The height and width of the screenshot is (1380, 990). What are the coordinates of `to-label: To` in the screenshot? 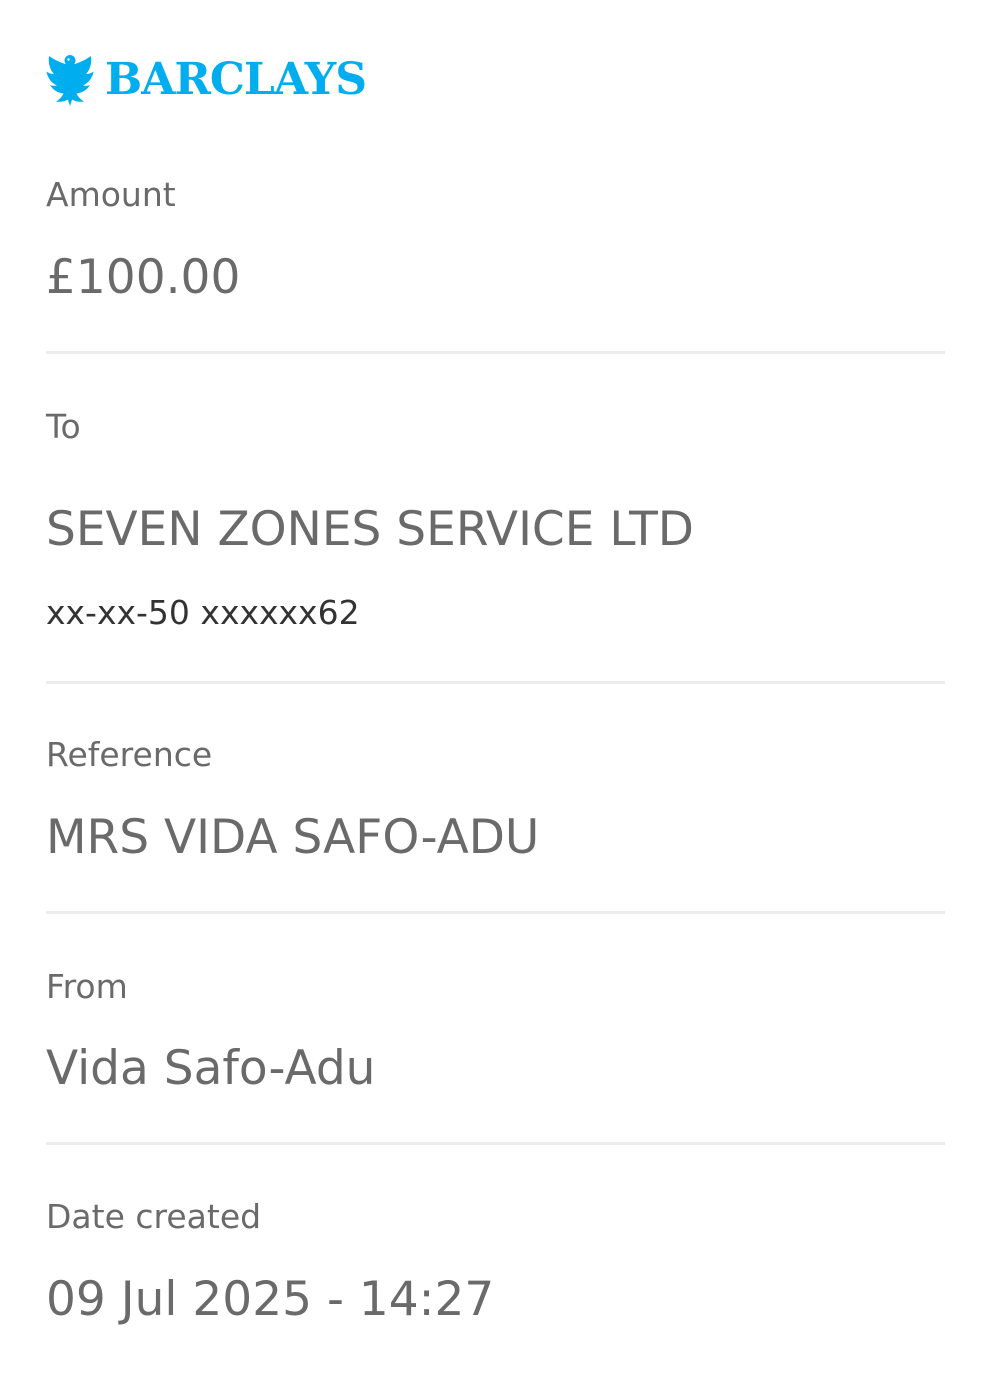 It's located at (63, 426).